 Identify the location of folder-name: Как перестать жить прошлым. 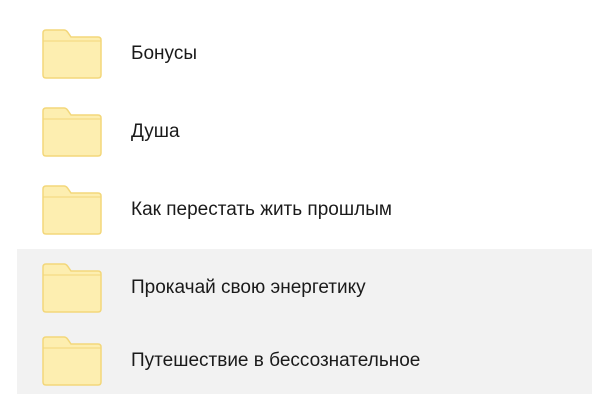
(261, 209).